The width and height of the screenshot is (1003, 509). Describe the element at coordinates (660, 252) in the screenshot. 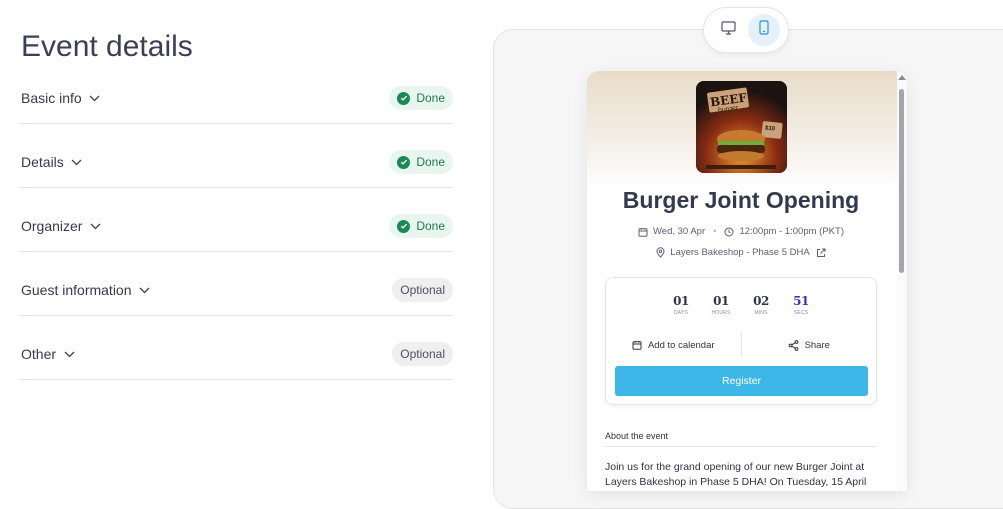

I see `location-pin-icon` at that location.